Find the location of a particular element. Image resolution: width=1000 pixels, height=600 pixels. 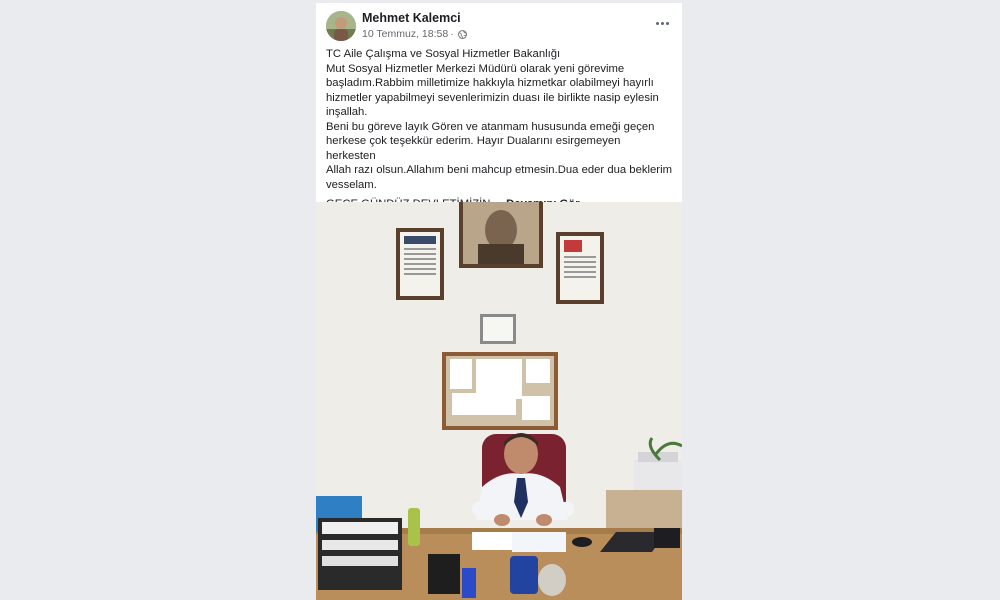

avatar is located at coordinates (341, 26).